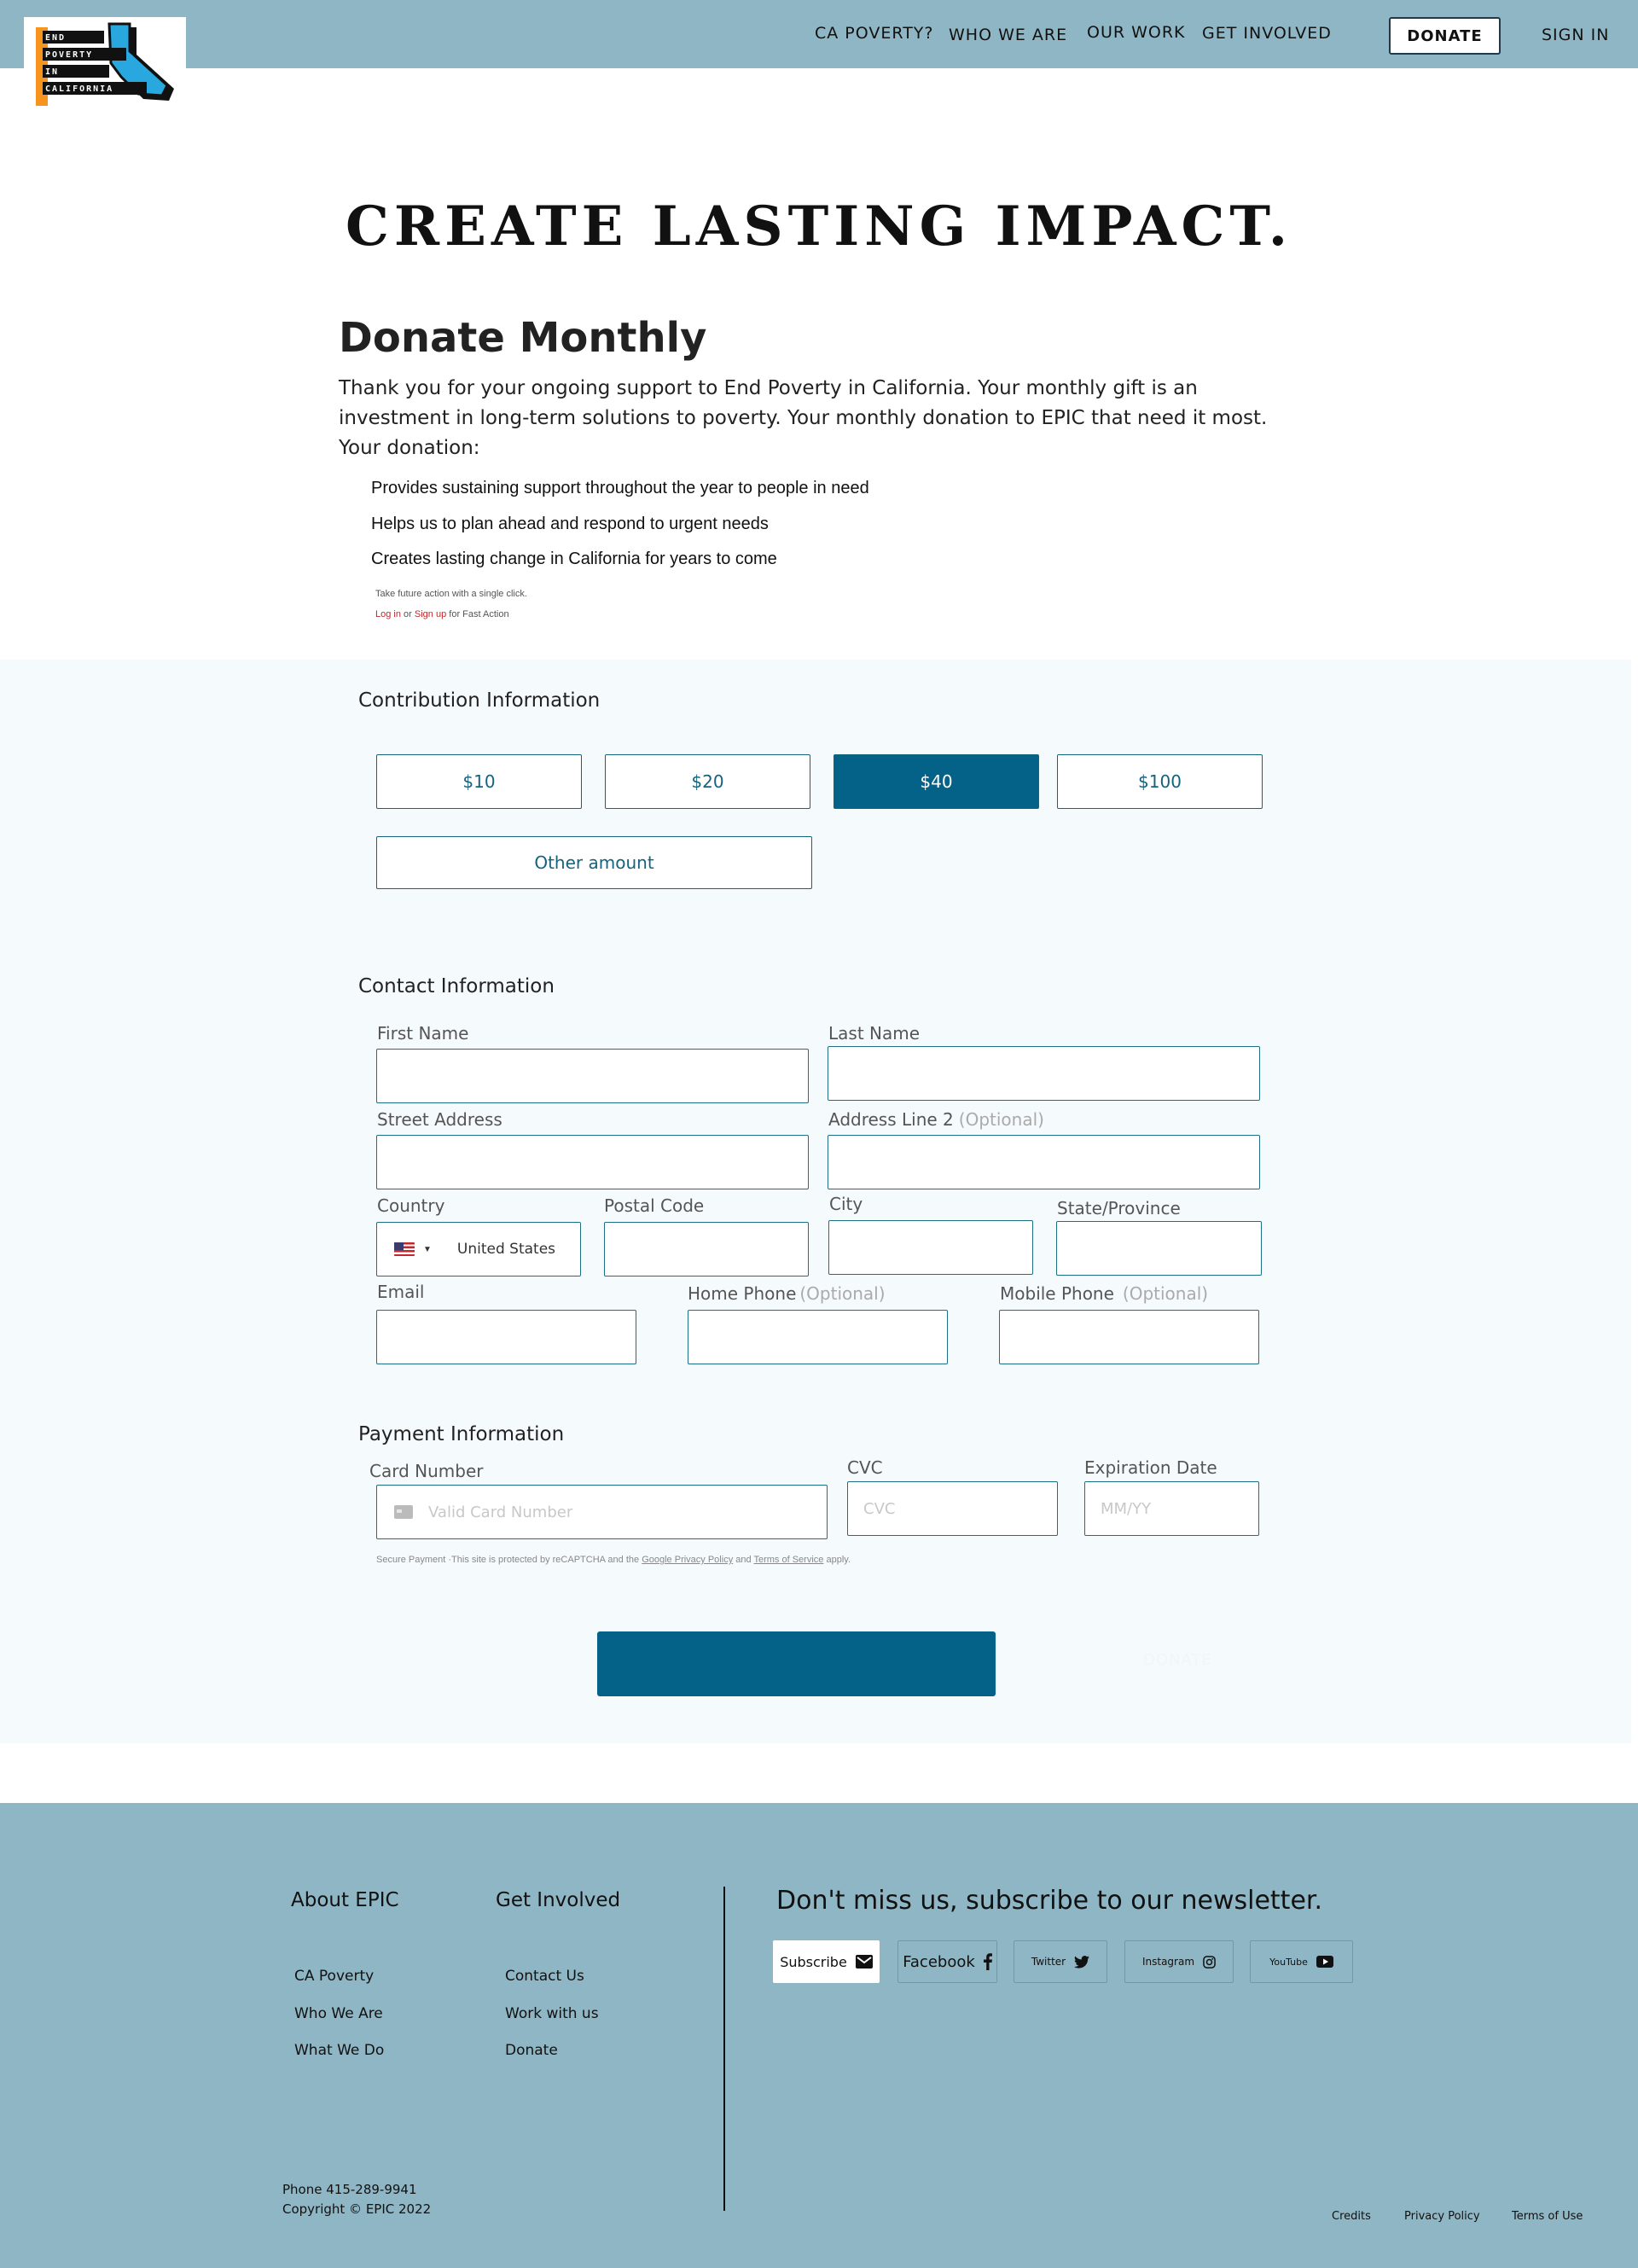 The image size is (1638, 2268). Describe the element at coordinates (439, 1119) in the screenshot. I see `street-address-label: Street Address` at that location.